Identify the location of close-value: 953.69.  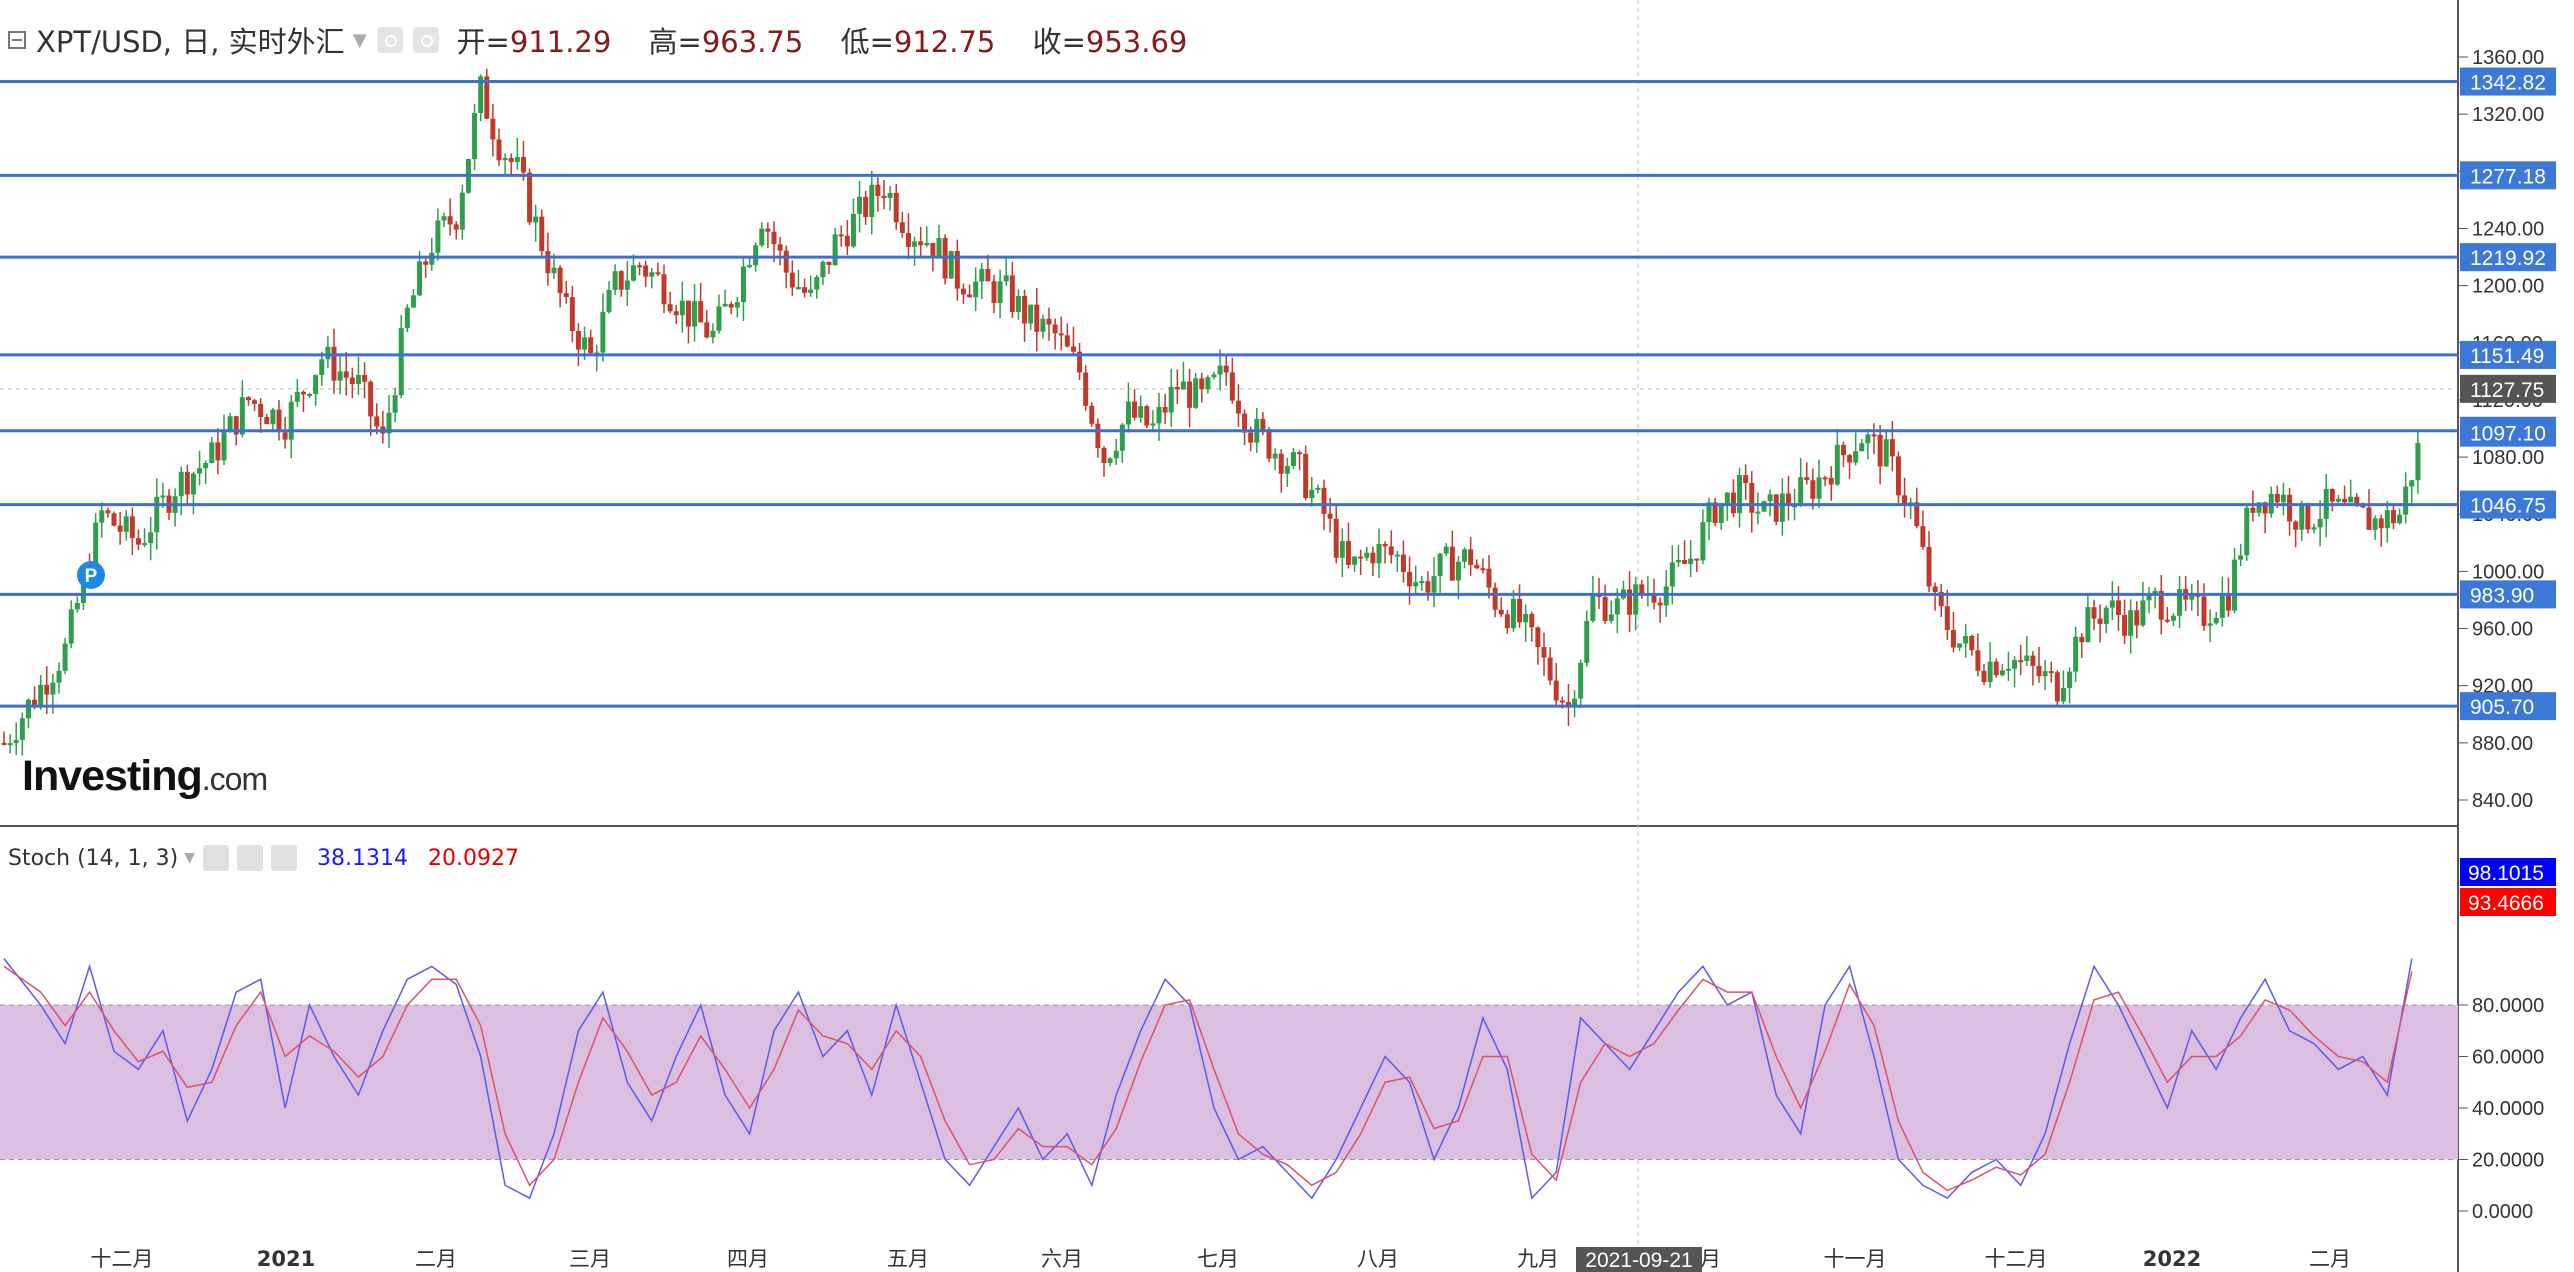
(1136, 42).